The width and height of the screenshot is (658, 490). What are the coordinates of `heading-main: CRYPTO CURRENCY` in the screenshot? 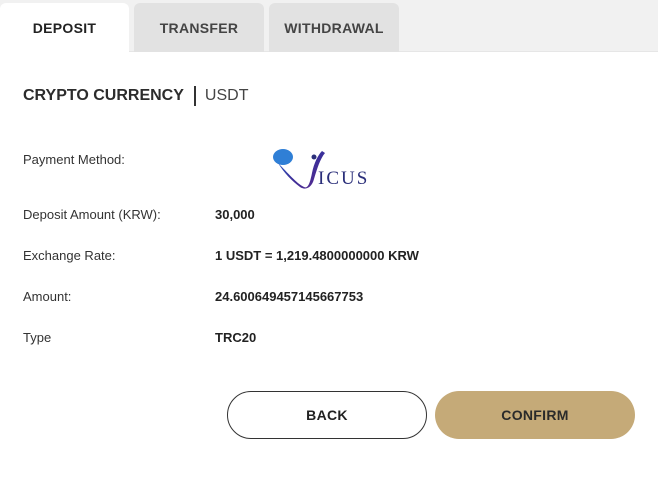 It's located at (103, 95).